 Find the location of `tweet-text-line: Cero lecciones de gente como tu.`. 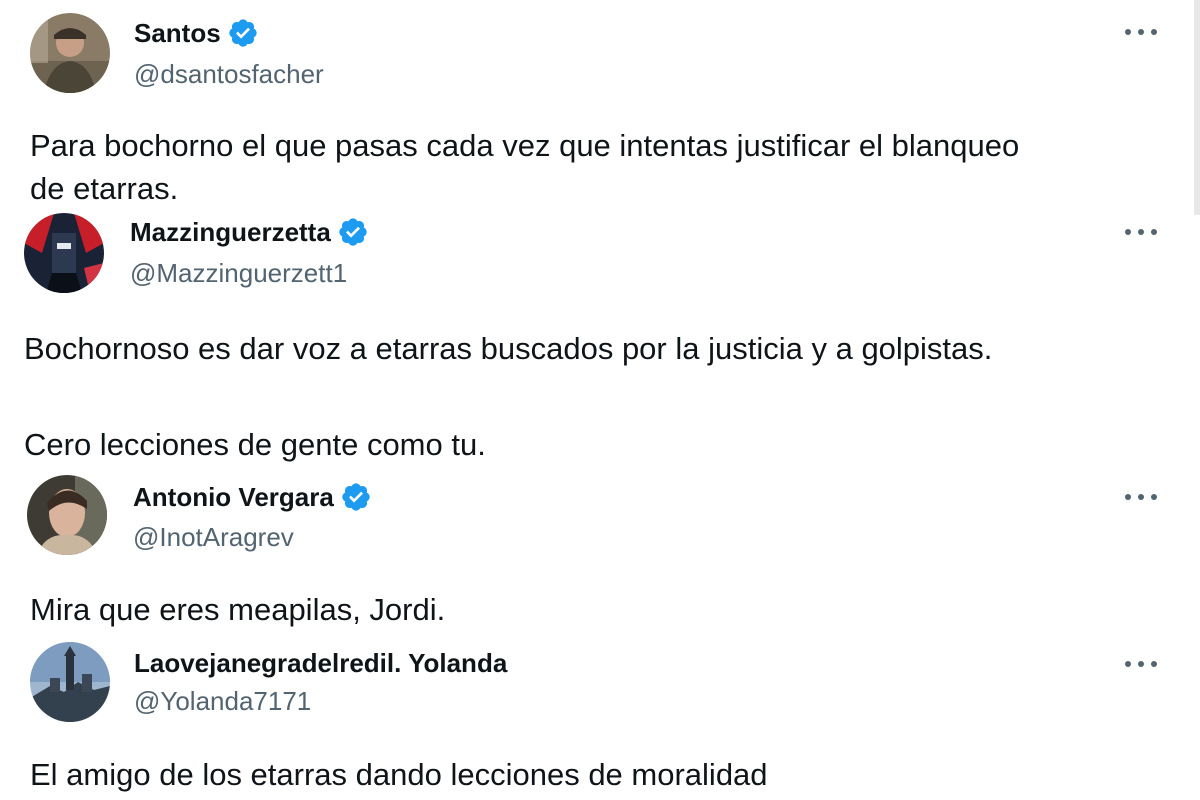

tweet-text-line: Cero lecciones de gente como tu. is located at coordinates (255, 444).